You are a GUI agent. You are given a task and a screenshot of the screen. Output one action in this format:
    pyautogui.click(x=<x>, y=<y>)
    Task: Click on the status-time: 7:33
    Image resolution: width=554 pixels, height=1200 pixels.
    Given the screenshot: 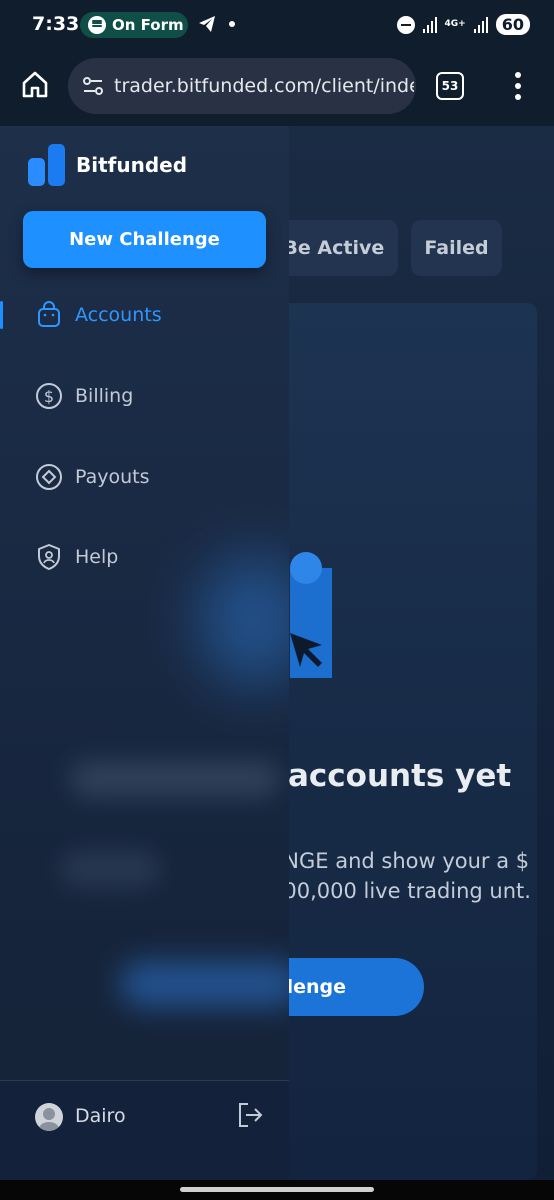 What is the action you would take?
    pyautogui.click(x=56, y=24)
    